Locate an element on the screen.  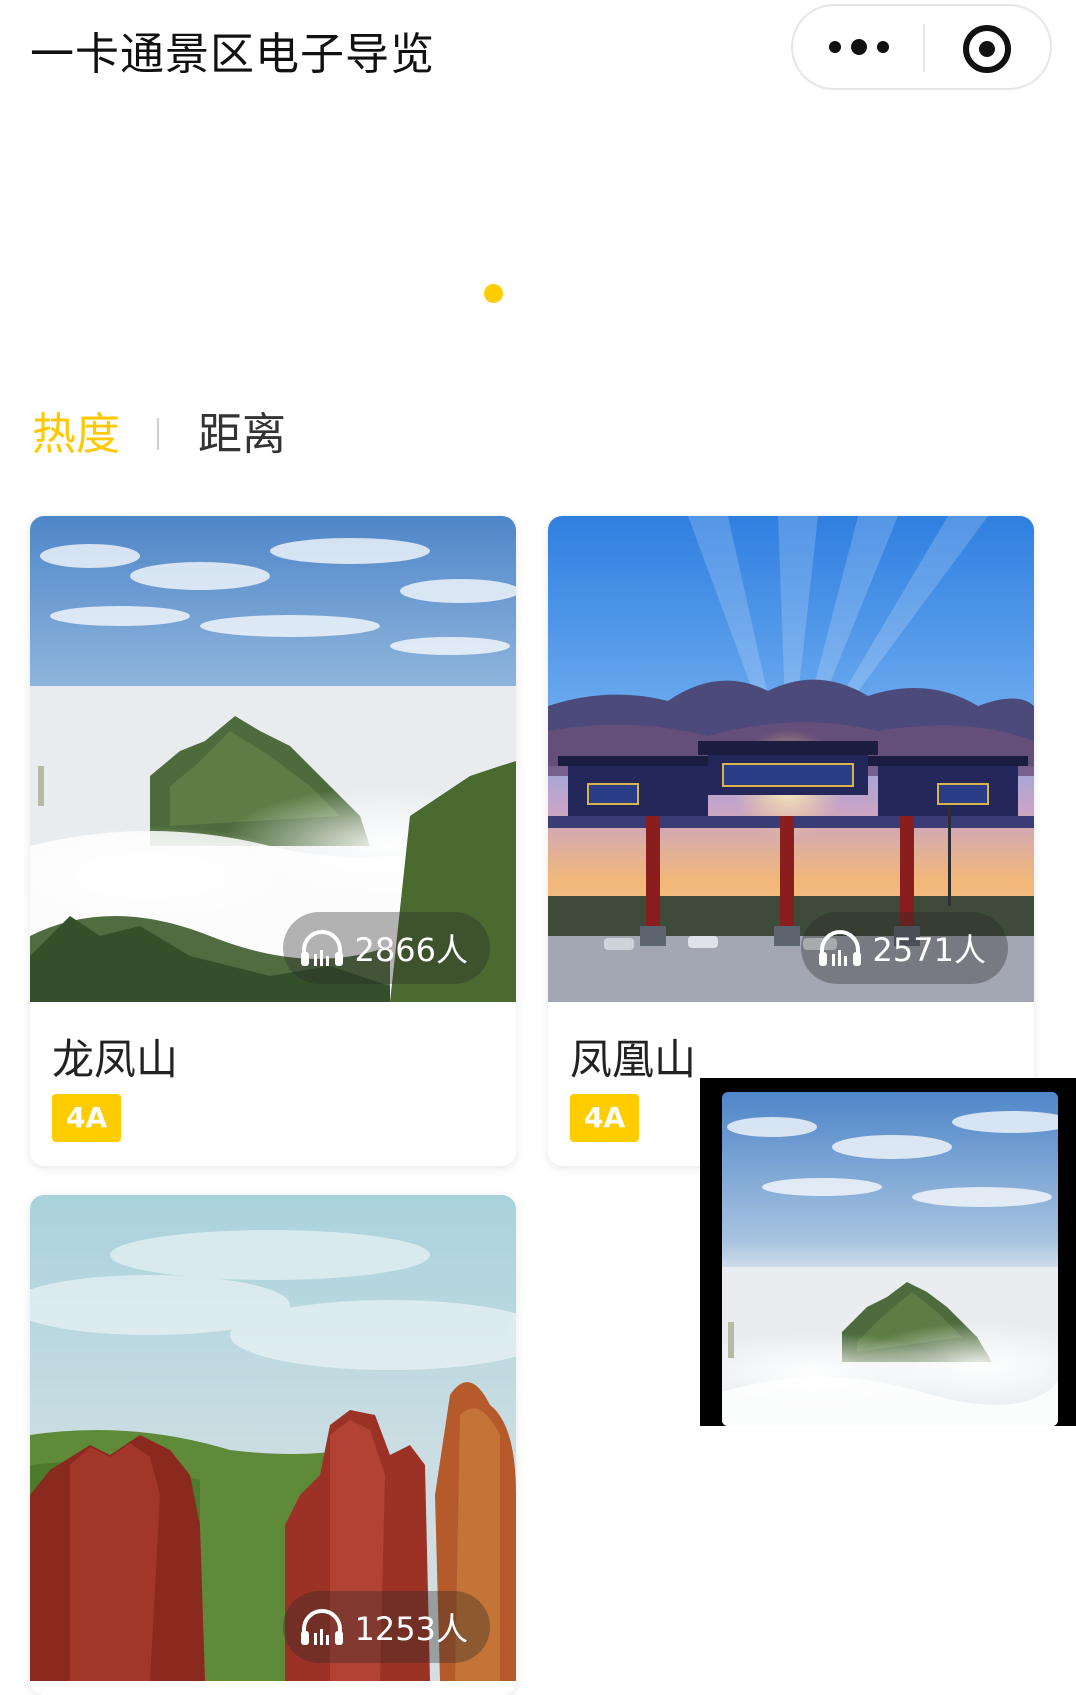
banner-indicator-dot is located at coordinates (493, 293).